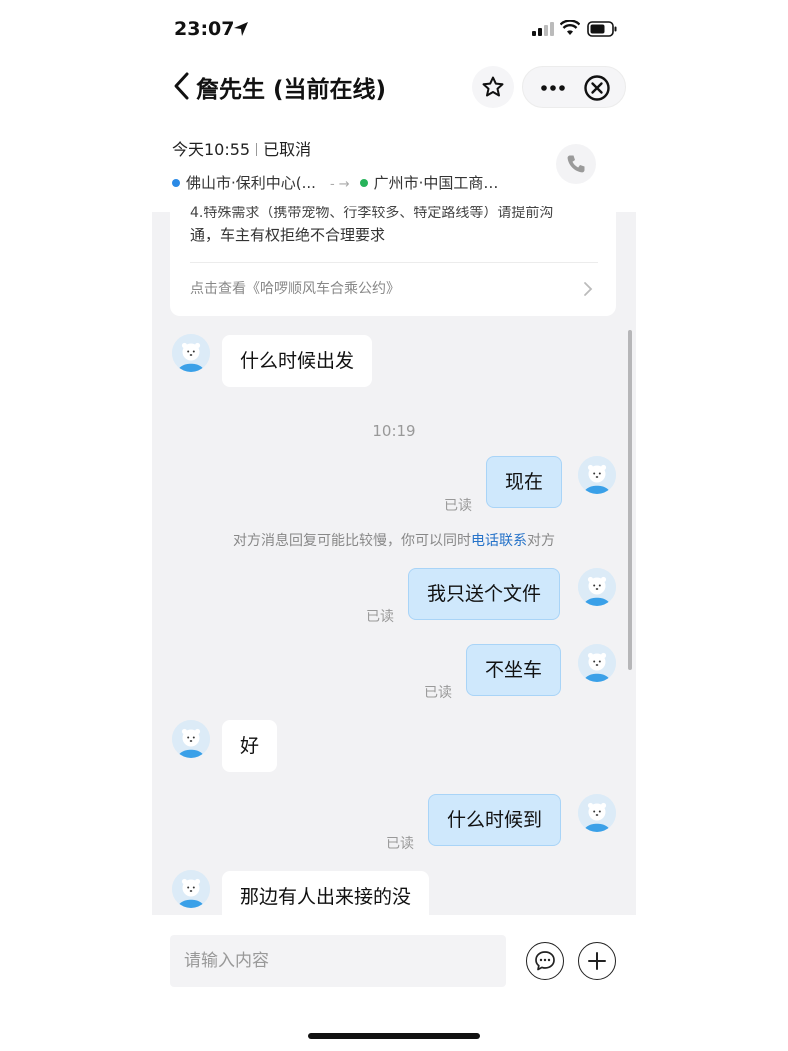  I want to click on call-button, so click(576, 164).